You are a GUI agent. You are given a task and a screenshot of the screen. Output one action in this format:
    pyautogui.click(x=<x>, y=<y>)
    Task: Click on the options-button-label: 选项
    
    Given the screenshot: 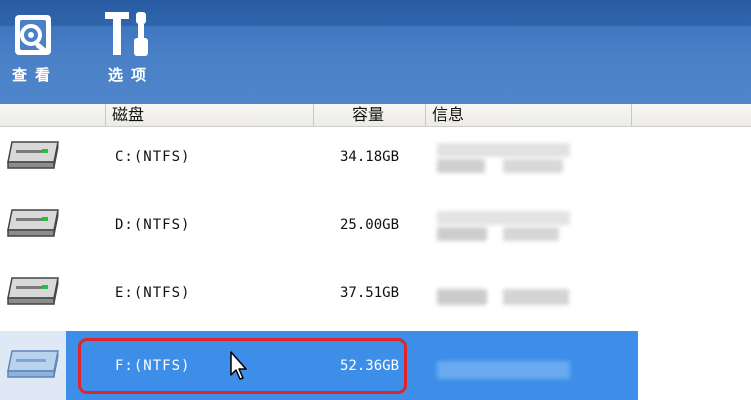 What is the action you would take?
    pyautogui.click(x=130, y=75)
    